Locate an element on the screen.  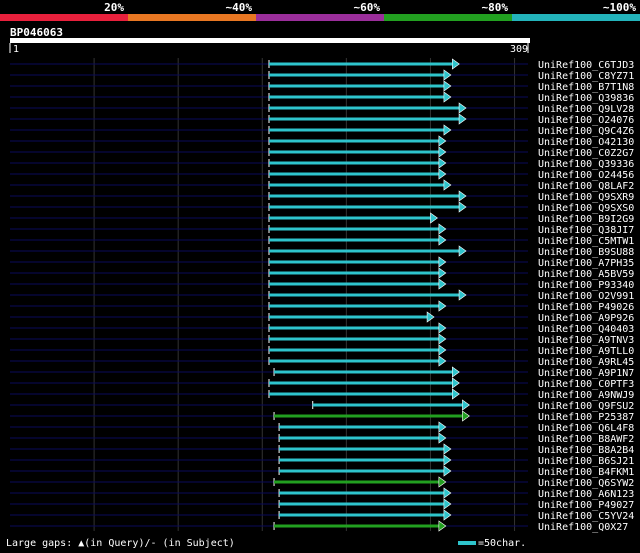
hit-label: UniRef100_P25387 is located at coordinates (586, 417).